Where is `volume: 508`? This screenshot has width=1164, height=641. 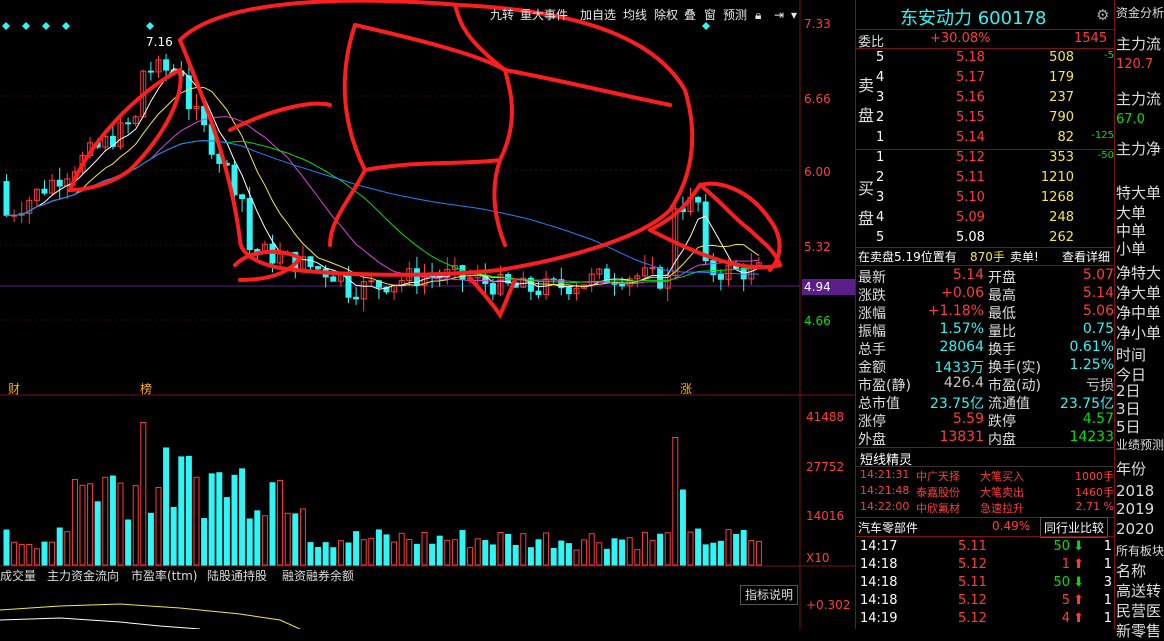
volume: 508 is located at coordinates (1061, 57).